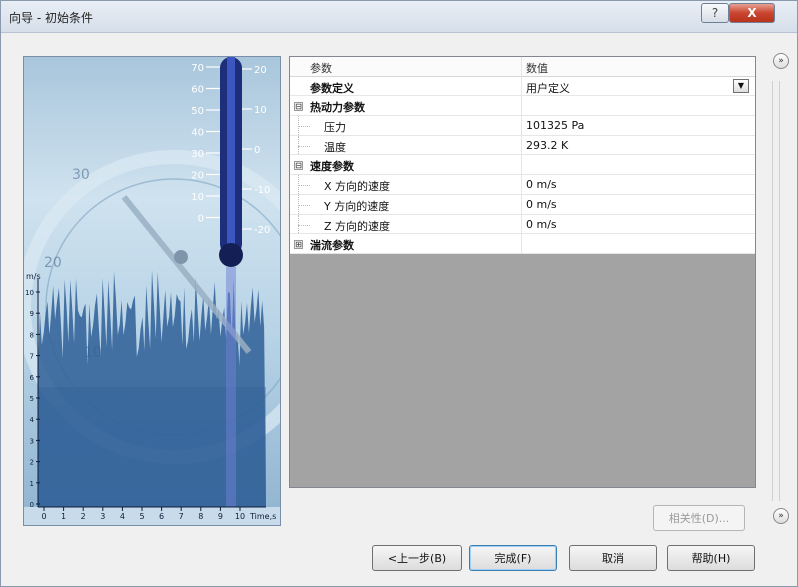 The width and height of the screenshot is (798, 587). What do you see at coordinates (337, 108) in the screenshot?
I see `parameter-label: 热动力参数` at bounding box center [337, 108].